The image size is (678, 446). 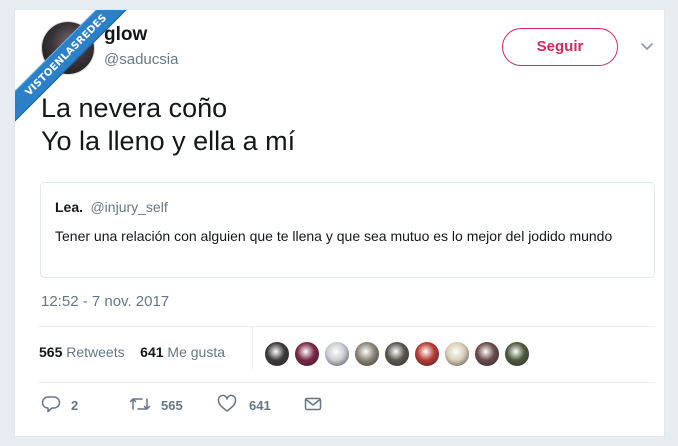 I want to click on quoted-author-handle: @injury_self, so click(x=129, y=207).